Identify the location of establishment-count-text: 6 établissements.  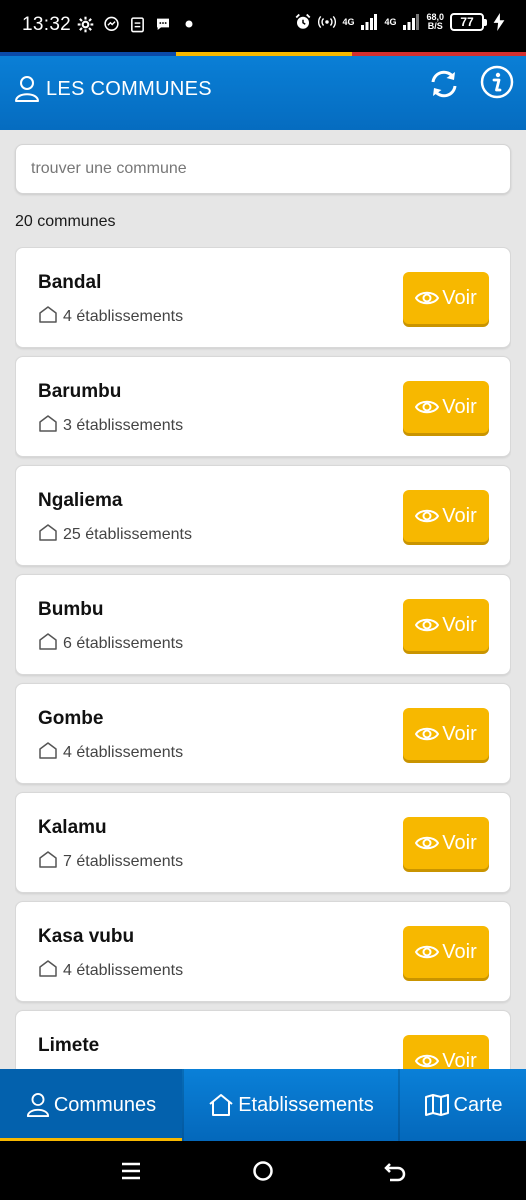
(123, 643).